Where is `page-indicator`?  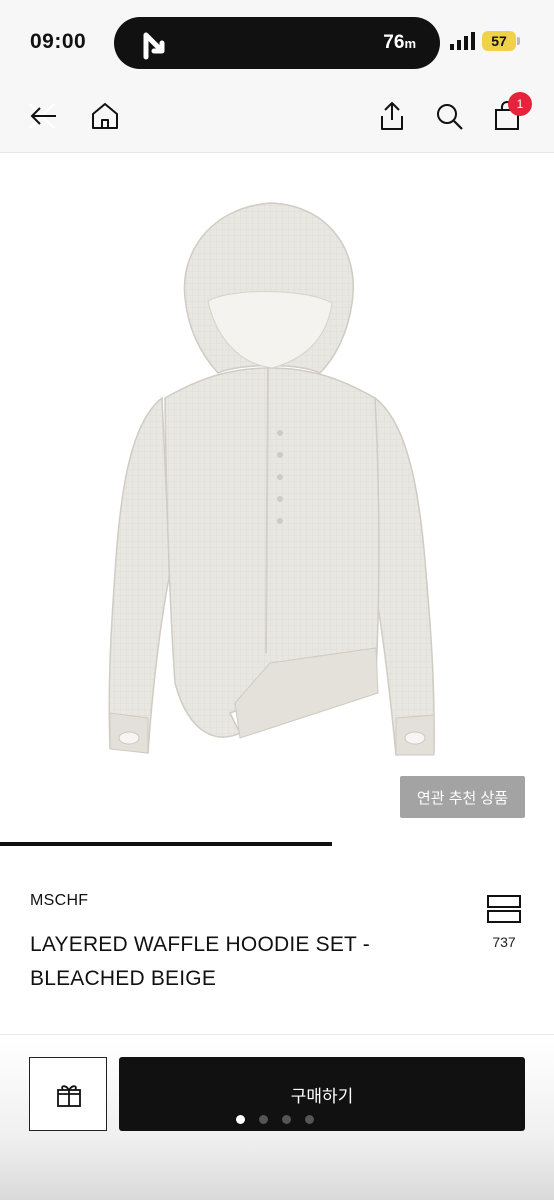
page-indicator is located at coordinates (275, 1120).